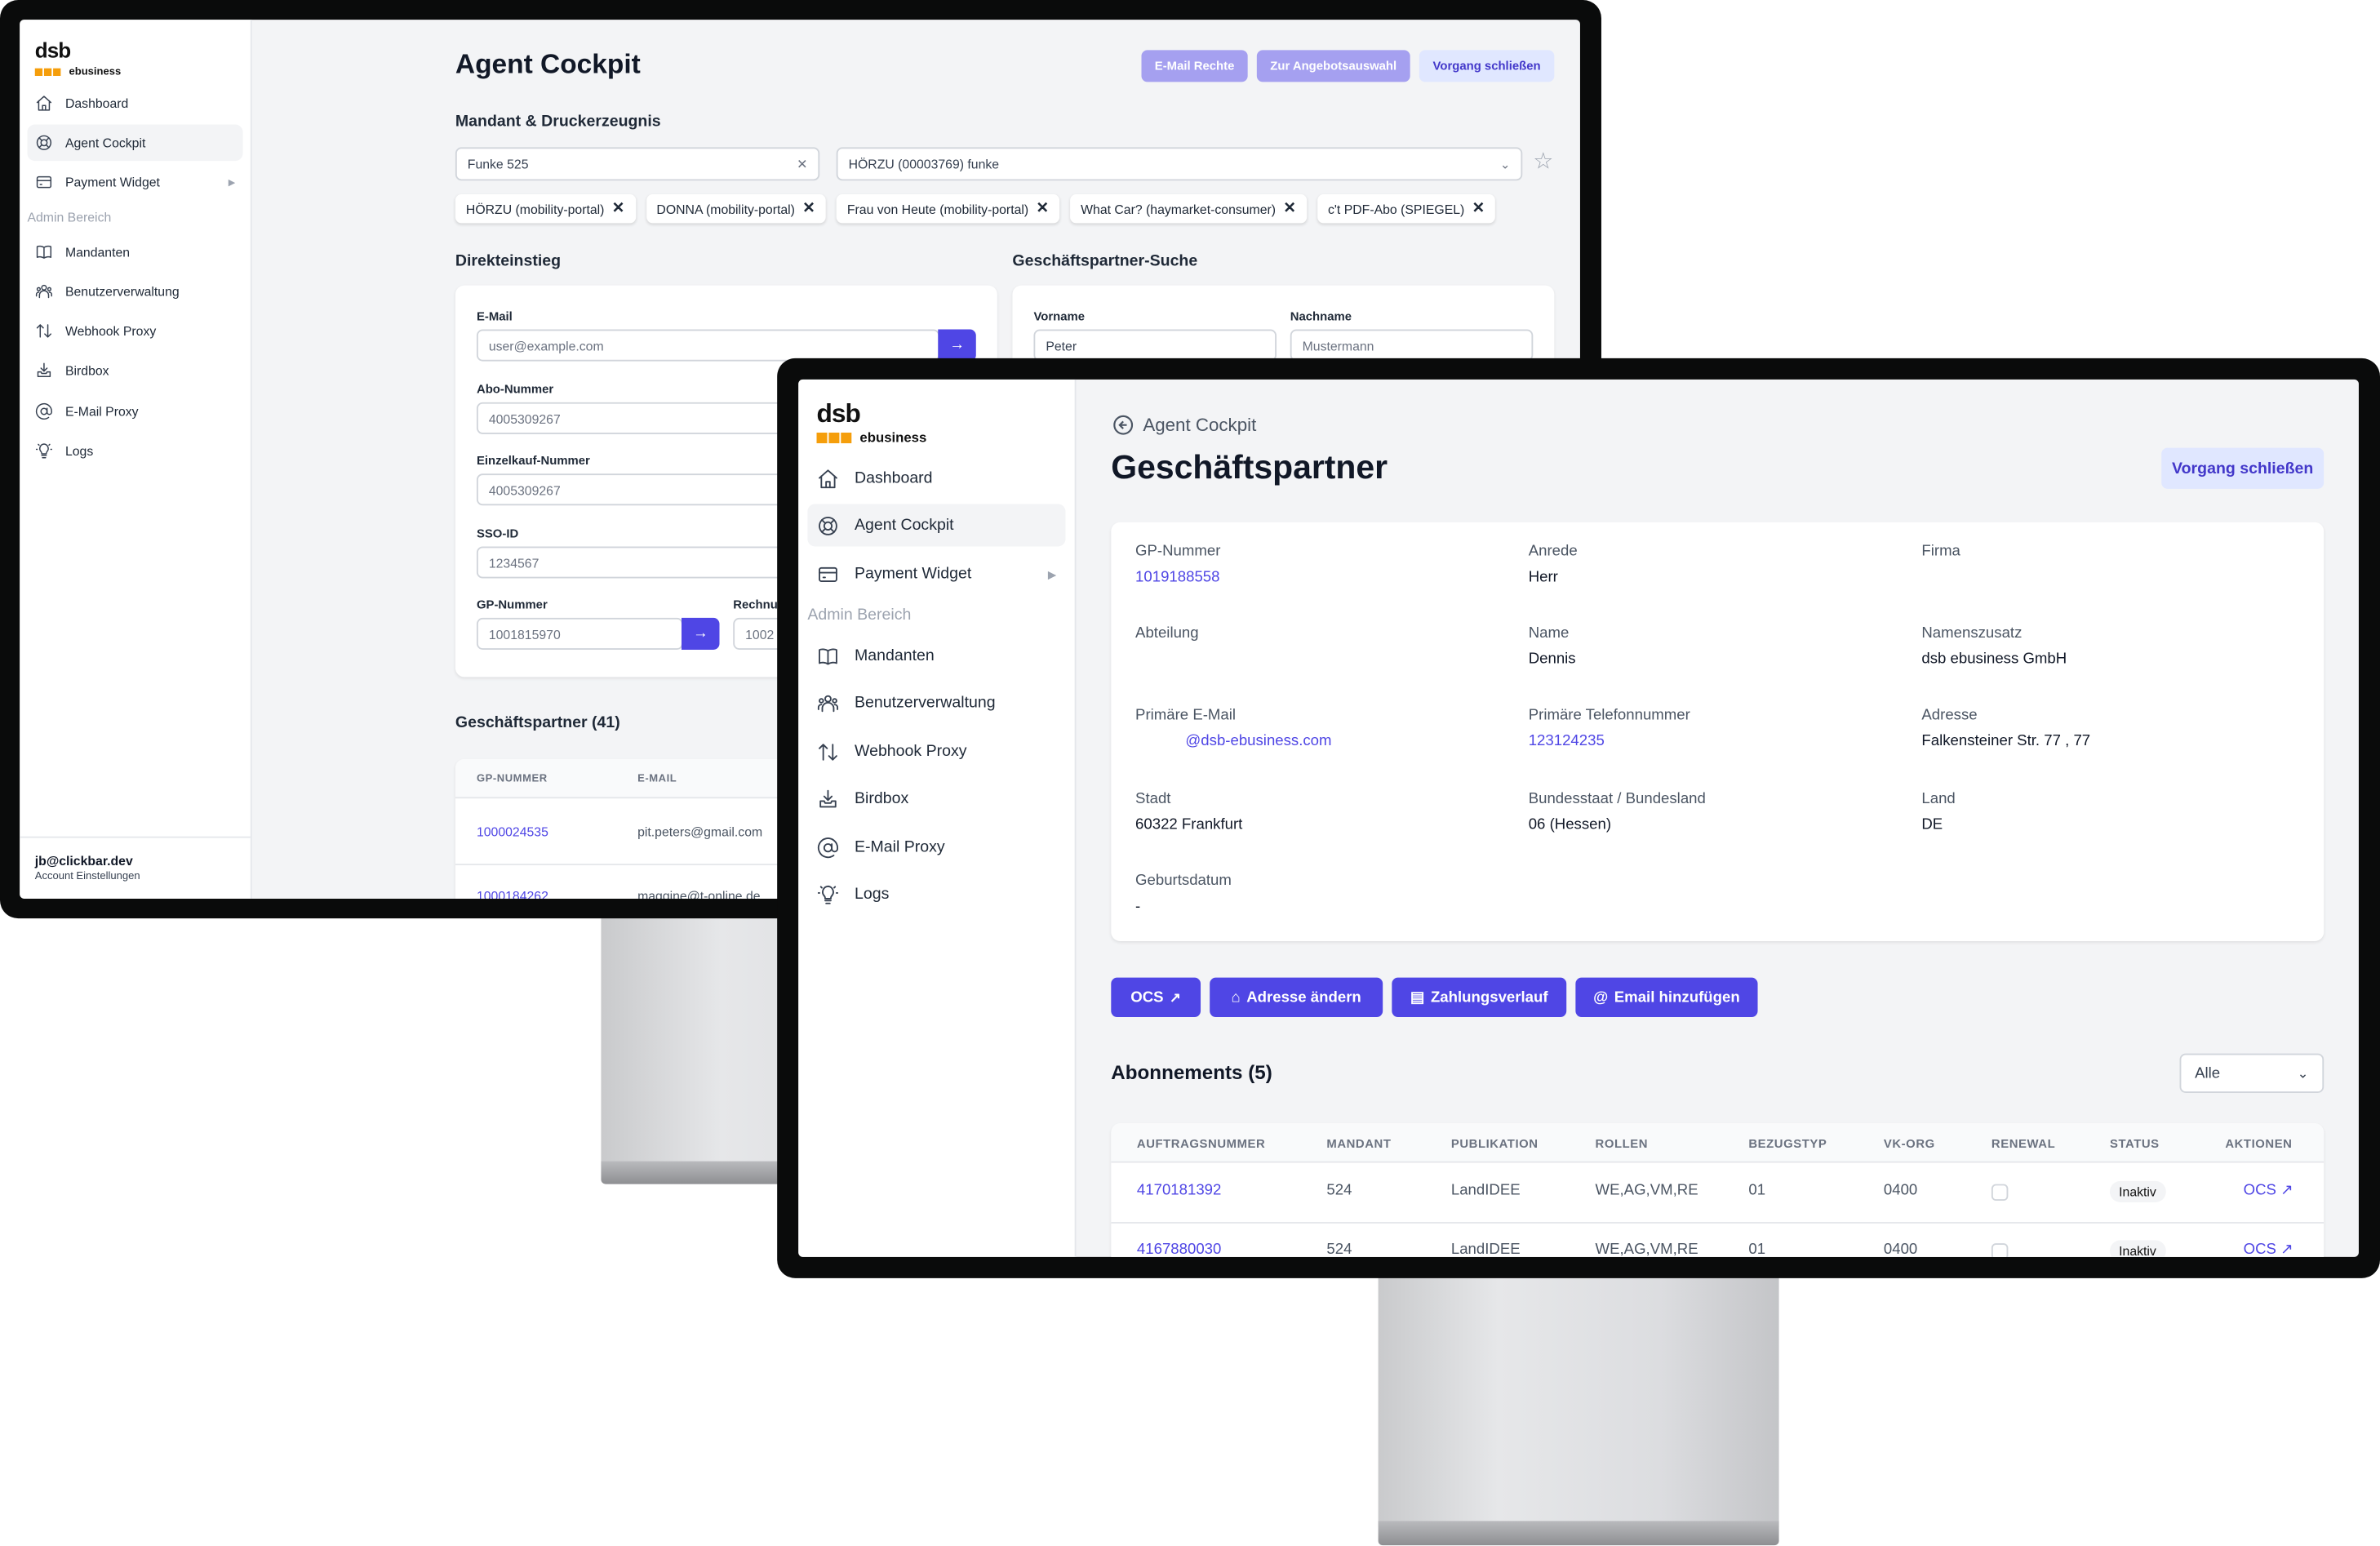  I want to click on field-value: 1019188558, so click(1177, 577).